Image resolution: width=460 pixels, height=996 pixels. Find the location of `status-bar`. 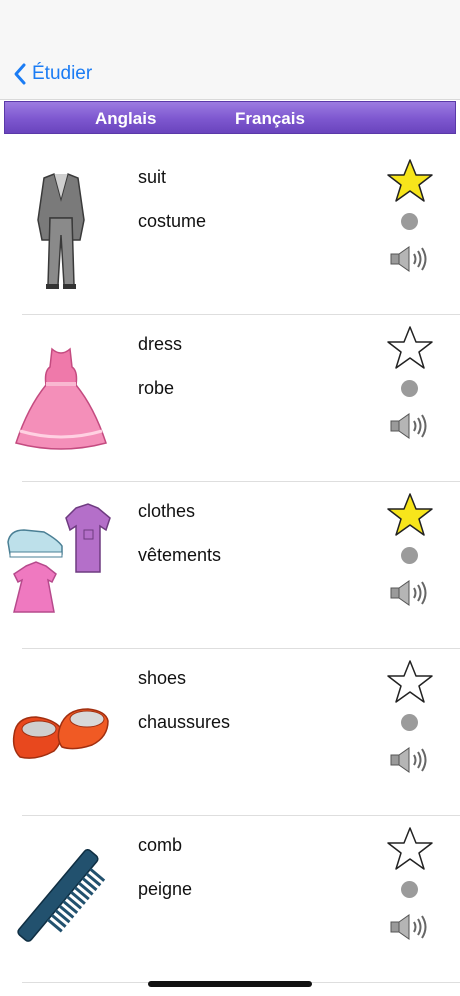

status-bar is located at coordinates (230, 22).